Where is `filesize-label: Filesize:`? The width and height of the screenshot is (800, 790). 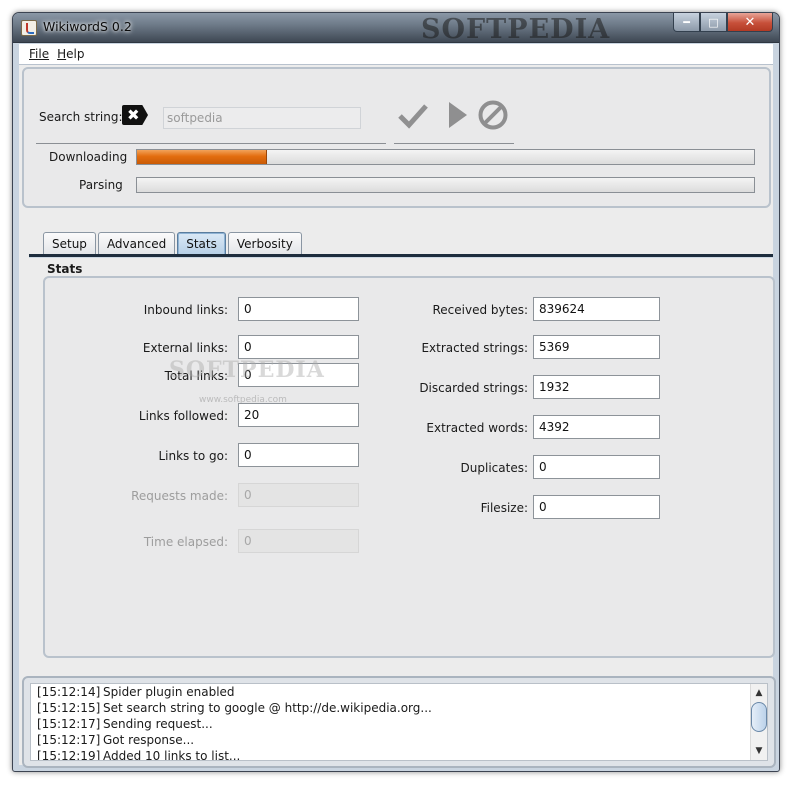 filesize-label: Filesize: is located at coordinates (504, 508).